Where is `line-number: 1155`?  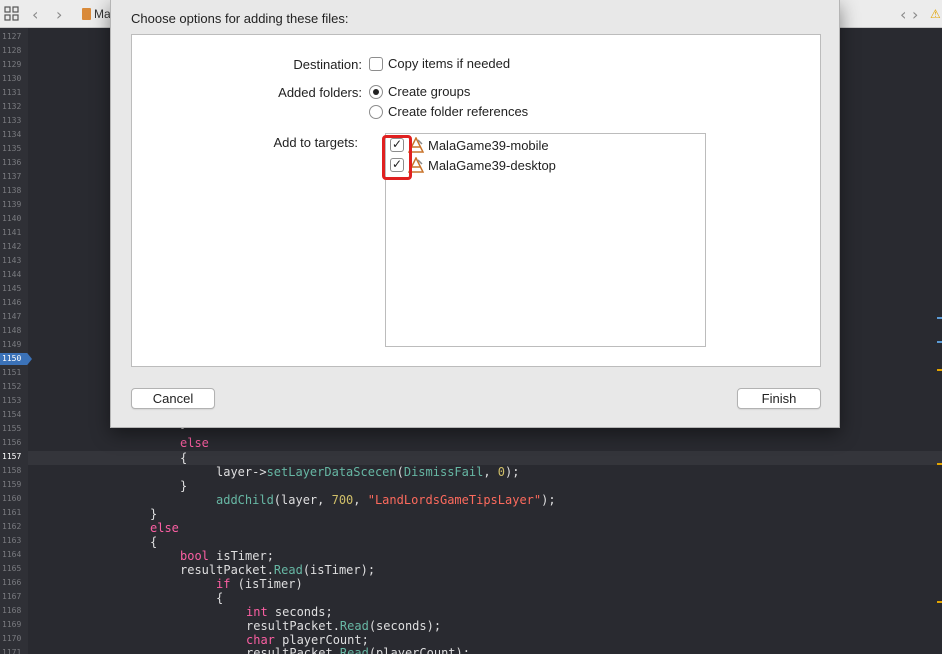 line-number: 1155 is located at coordinates (12, 428).